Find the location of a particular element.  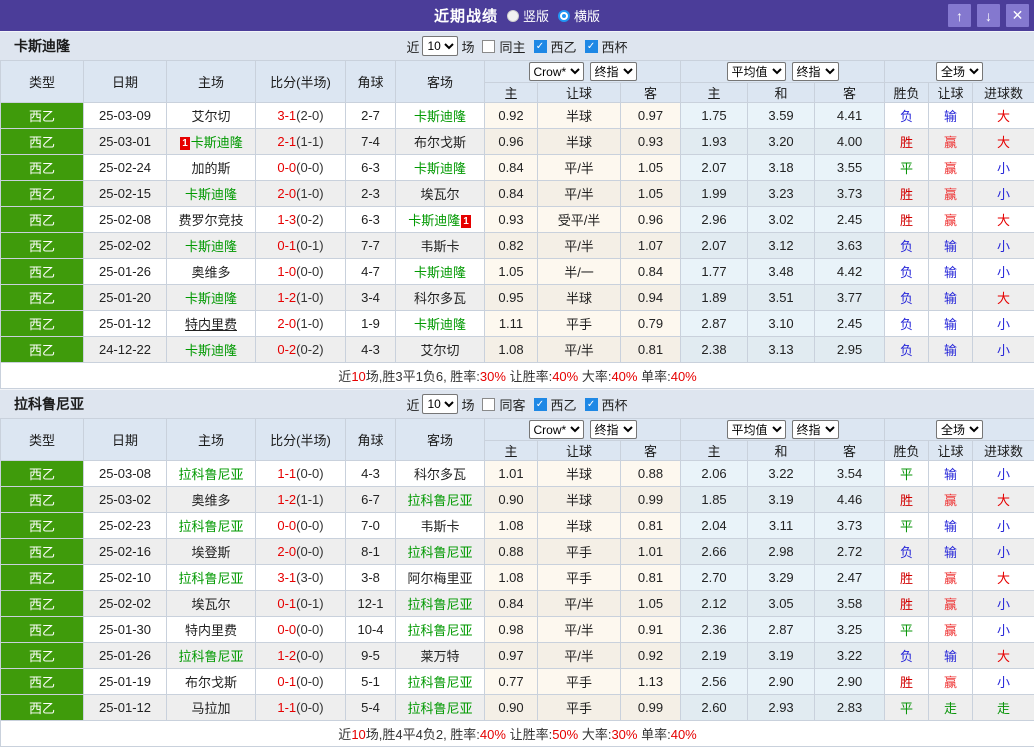

odds-group-header: Crow* 终指 is located at coordinates (583, 430).